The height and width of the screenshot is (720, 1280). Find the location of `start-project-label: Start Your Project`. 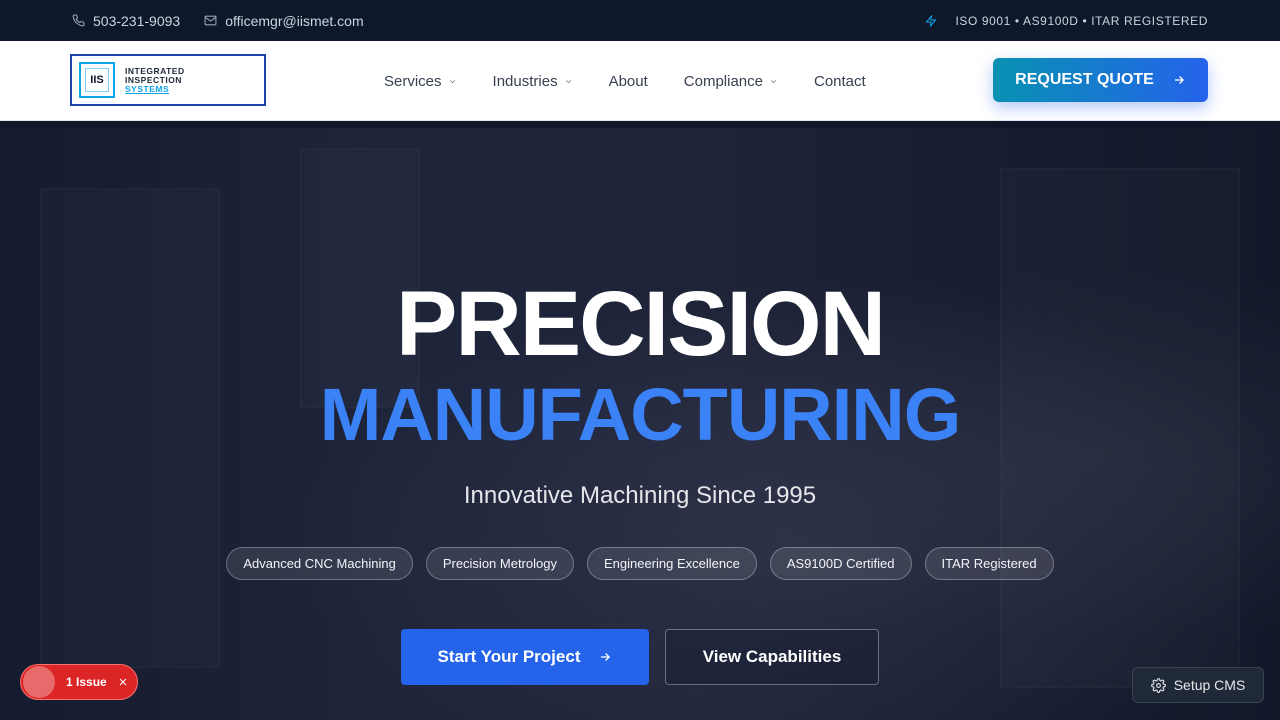

start-project-label: Start Your Project is located at coordinates (509, 656).